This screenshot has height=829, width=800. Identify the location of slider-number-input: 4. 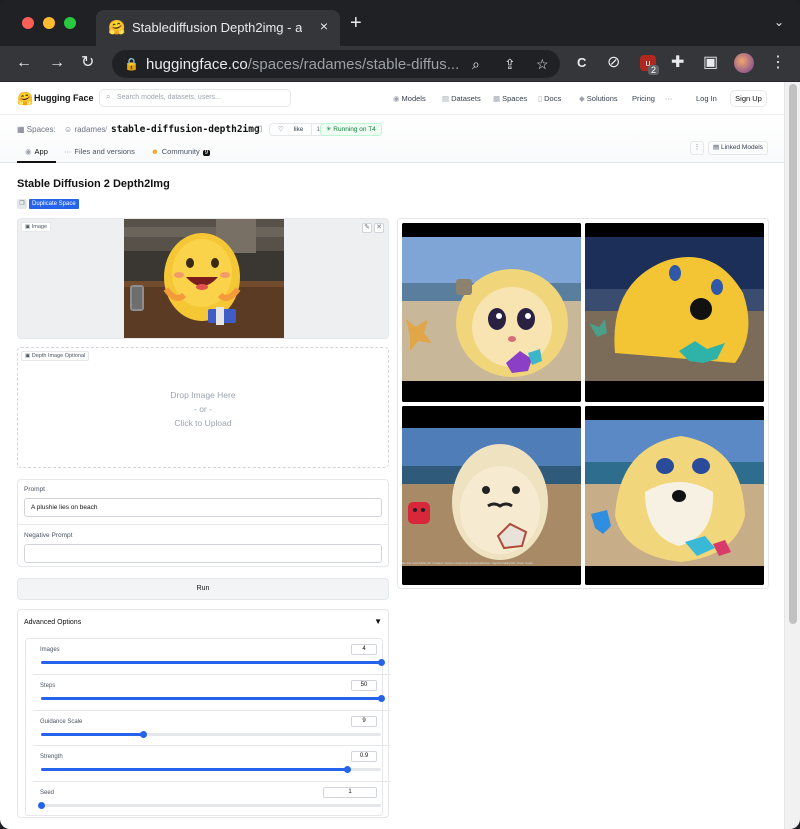
(364, 649).